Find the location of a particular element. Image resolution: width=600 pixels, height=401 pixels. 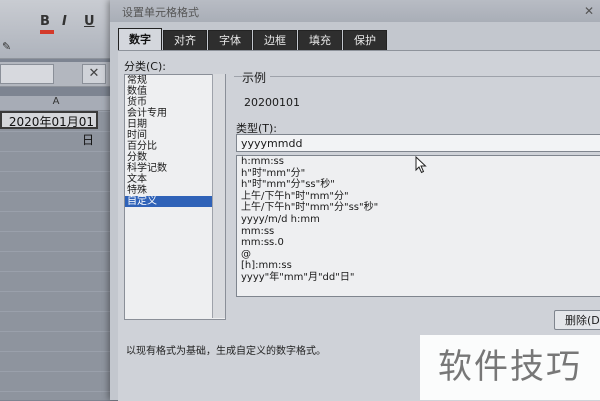

category-item: 特殊 is located at coordinates (175, 190).